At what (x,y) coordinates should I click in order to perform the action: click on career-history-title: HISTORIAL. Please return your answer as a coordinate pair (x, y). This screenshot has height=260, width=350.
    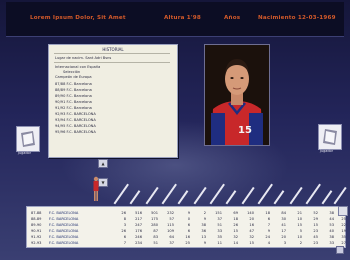
    Looking at the image, I should click on (113, 49).